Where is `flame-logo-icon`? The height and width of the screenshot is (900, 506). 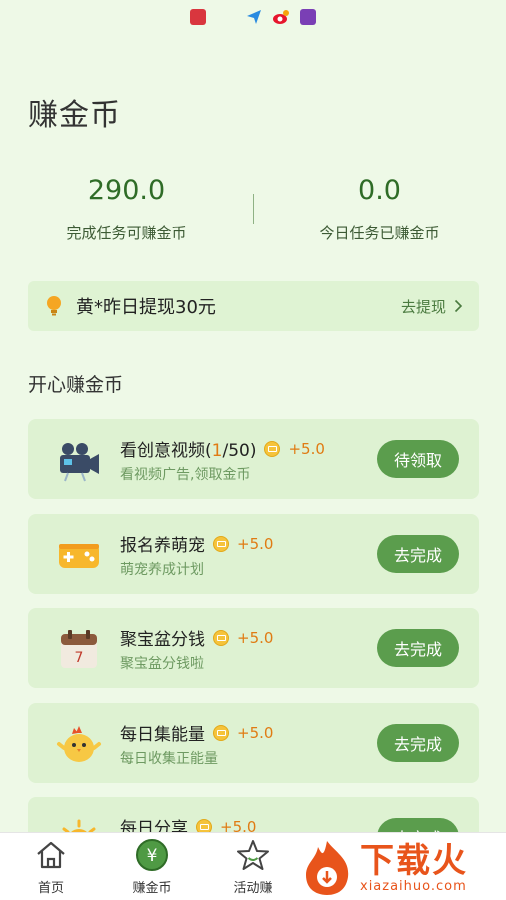
flame-logo-icon is located at coordinates (327, 868).